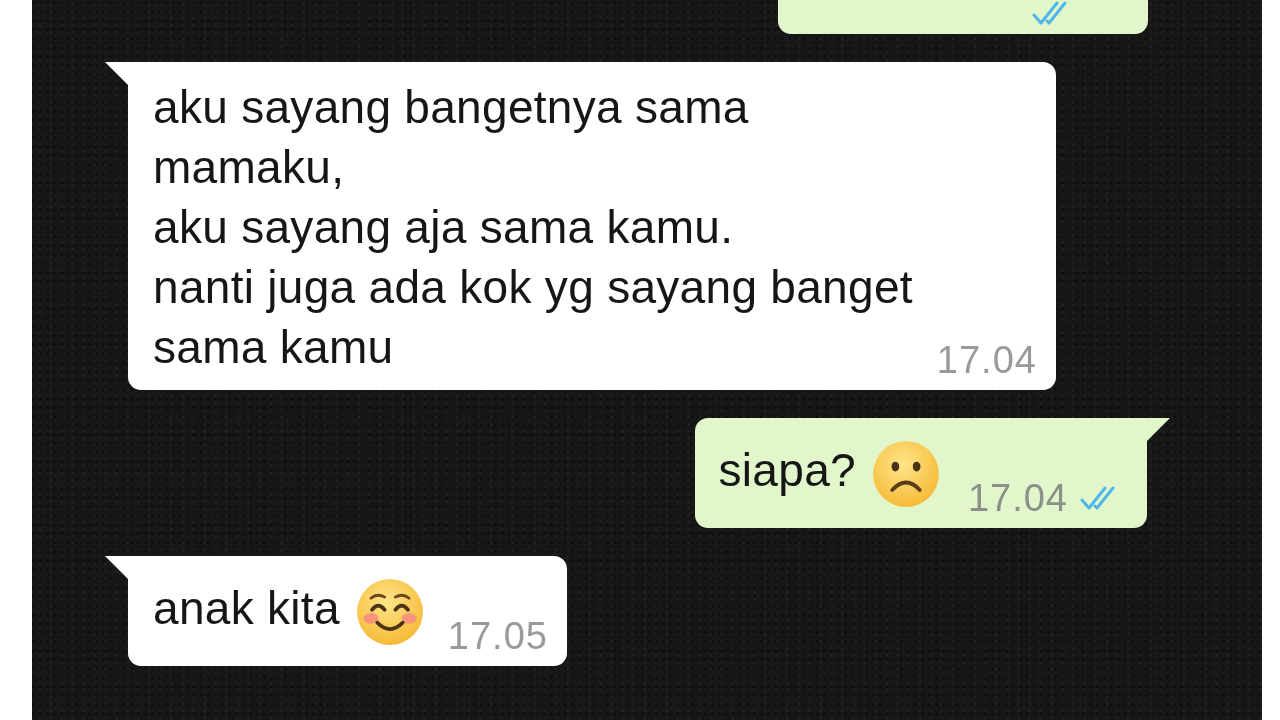 This screenshot has height=720, width=1280. Describe the element at coordinates (787, 470) in the screenshot. I see `message-text: siapa?` at that location.